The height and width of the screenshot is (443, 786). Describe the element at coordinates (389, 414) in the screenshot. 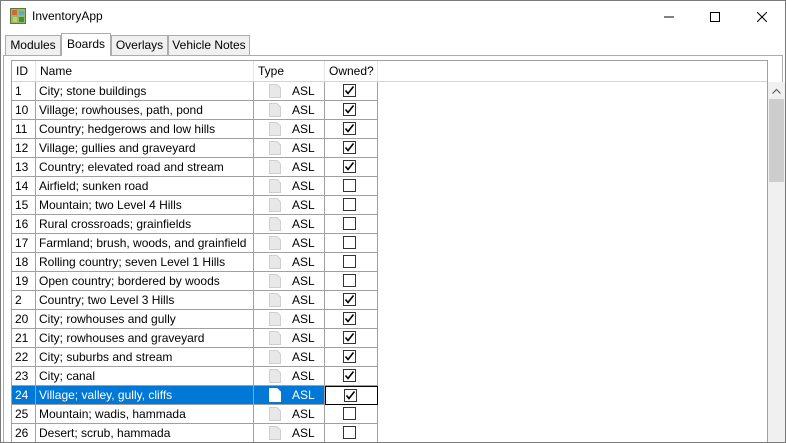

I see `table-row: 25 Mountain; wadis, hammada ASL` at that location.